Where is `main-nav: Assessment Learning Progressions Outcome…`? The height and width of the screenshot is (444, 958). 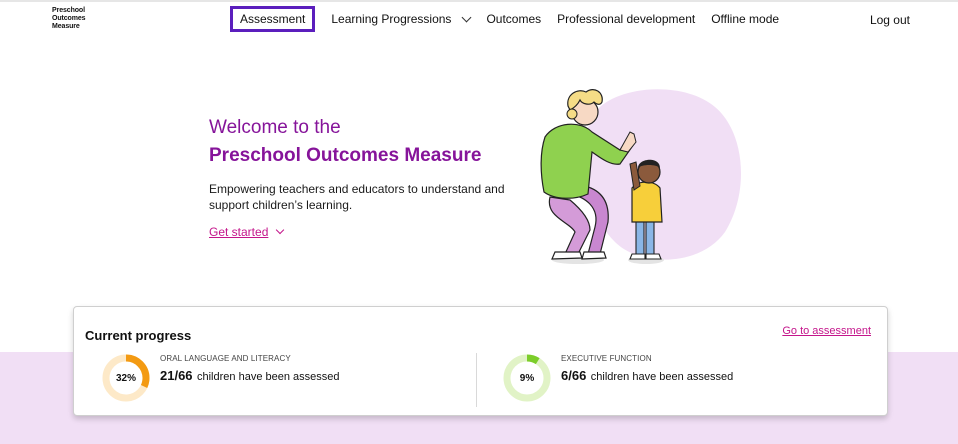
main-nav: Assessment Learning Progressions Outcome… is located at coordinates (512, 19).